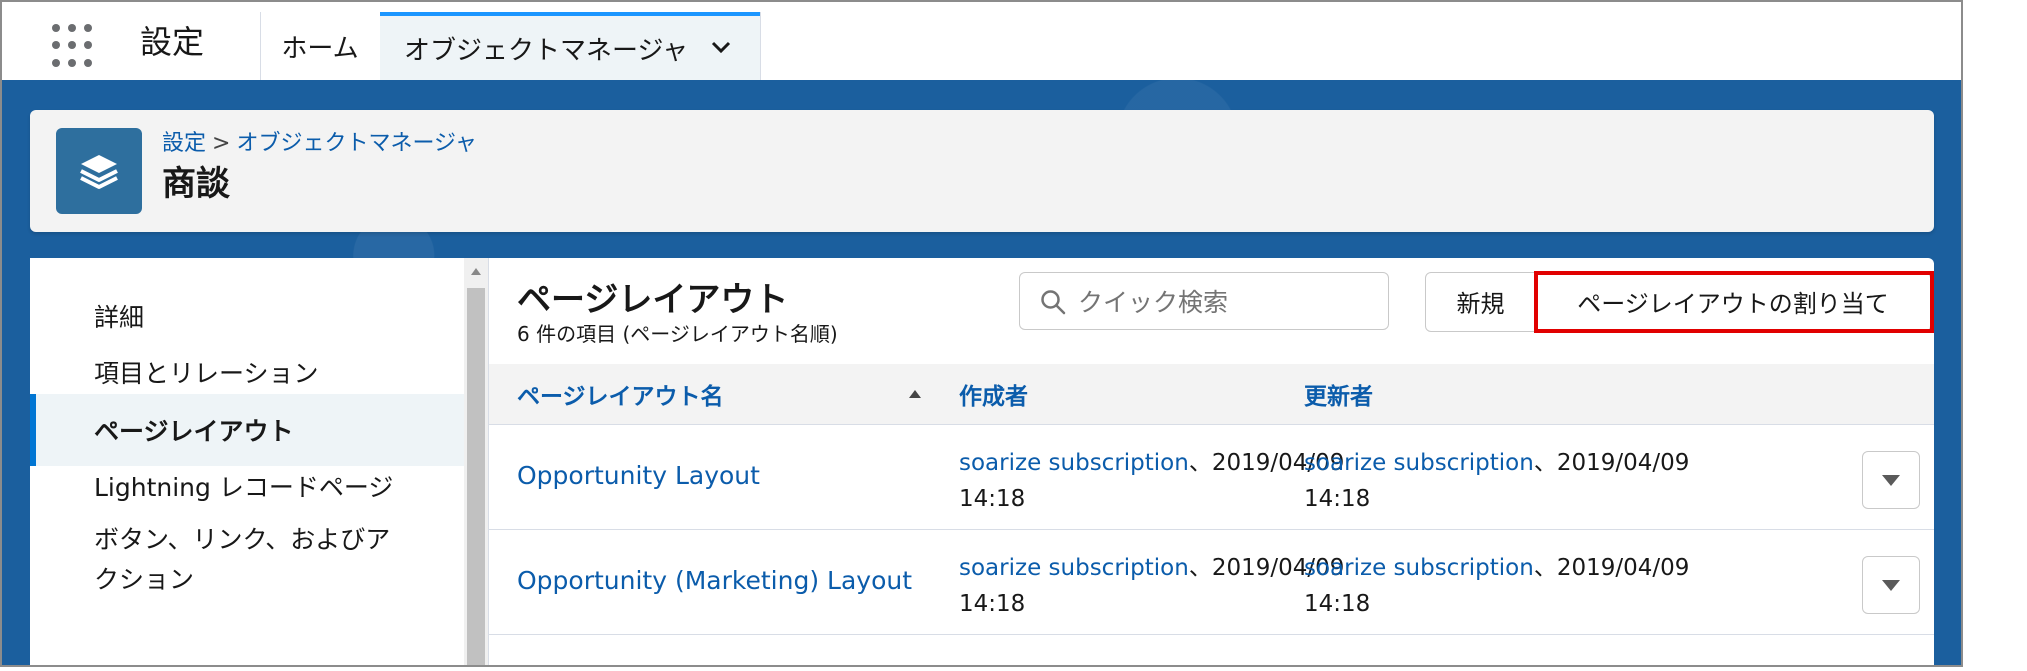 The image size is (2027, 671). Describe the element at coordinates (172, 42) in the screenshot. I see `app-name: 設定` at that location.